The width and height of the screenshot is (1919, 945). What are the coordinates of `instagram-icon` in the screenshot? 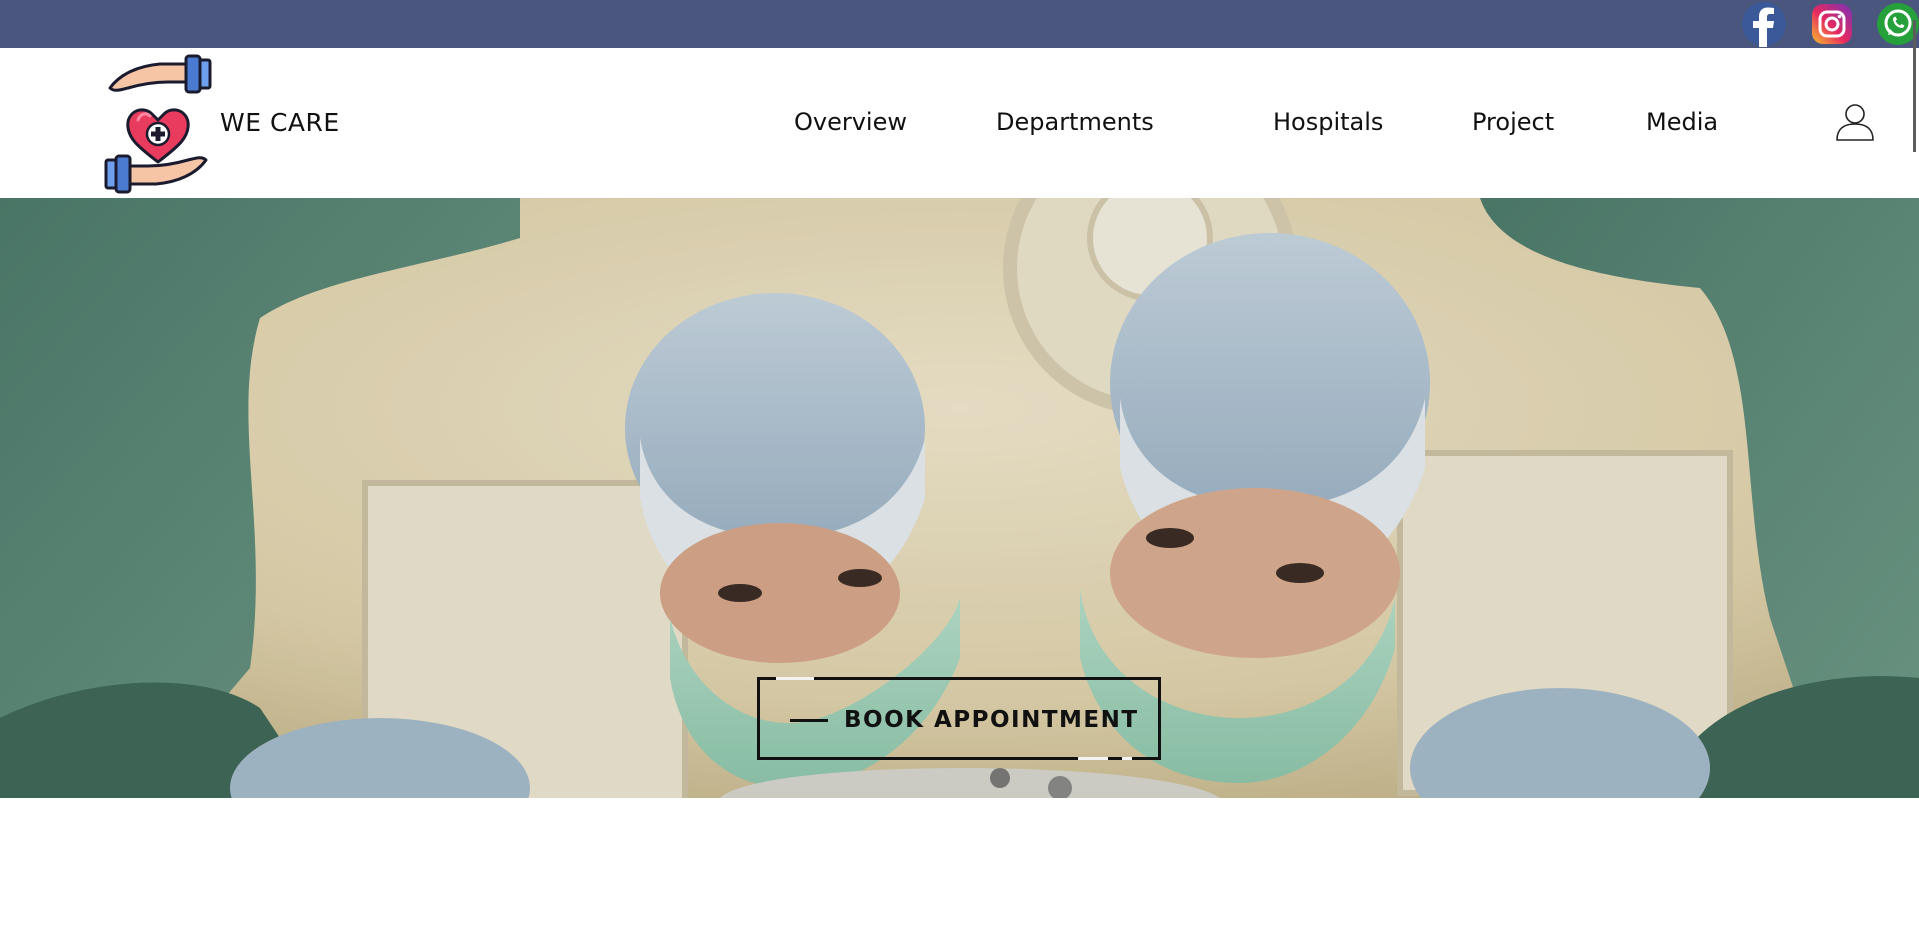 It's located at (1832, 24).